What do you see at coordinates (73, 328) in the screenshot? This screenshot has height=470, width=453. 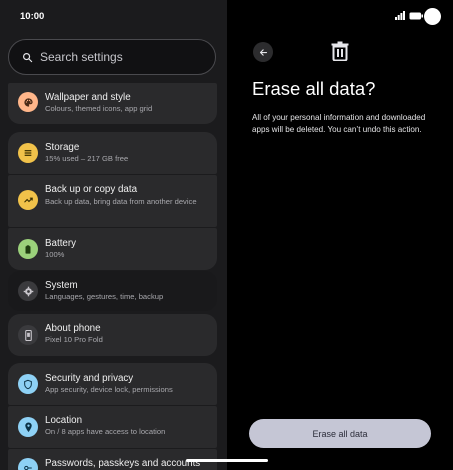 I see `settings-item-title: About phone` at bounding box center [73, 328].